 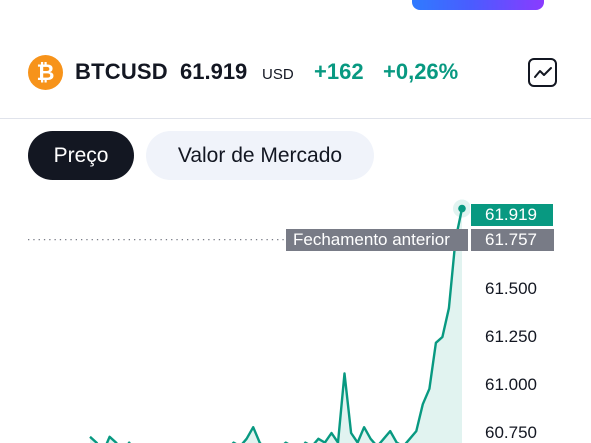 I want to click on chart-type-button, so click(x=542, y=72).